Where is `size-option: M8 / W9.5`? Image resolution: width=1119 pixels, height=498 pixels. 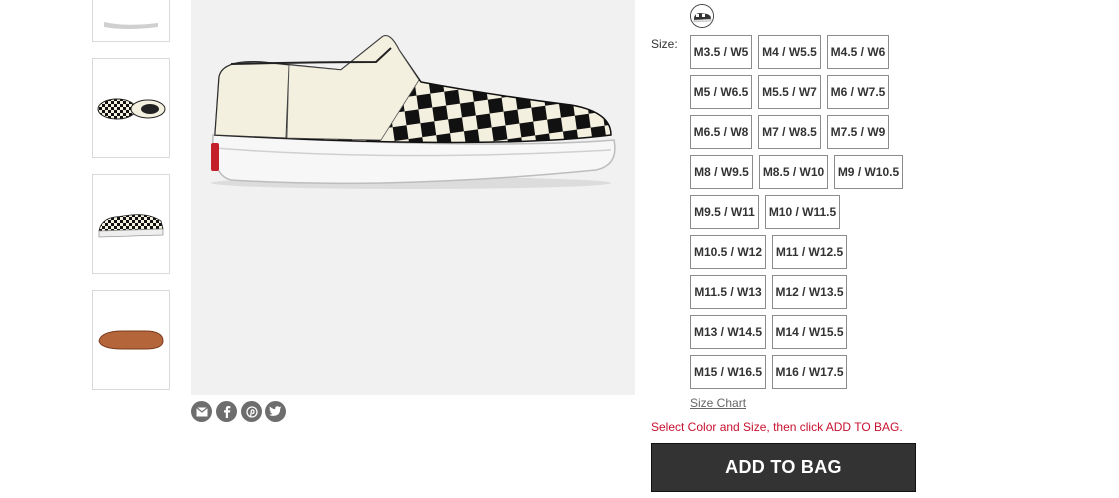
size-option: M8 / W9.5 is located at coordinates (721, 172).